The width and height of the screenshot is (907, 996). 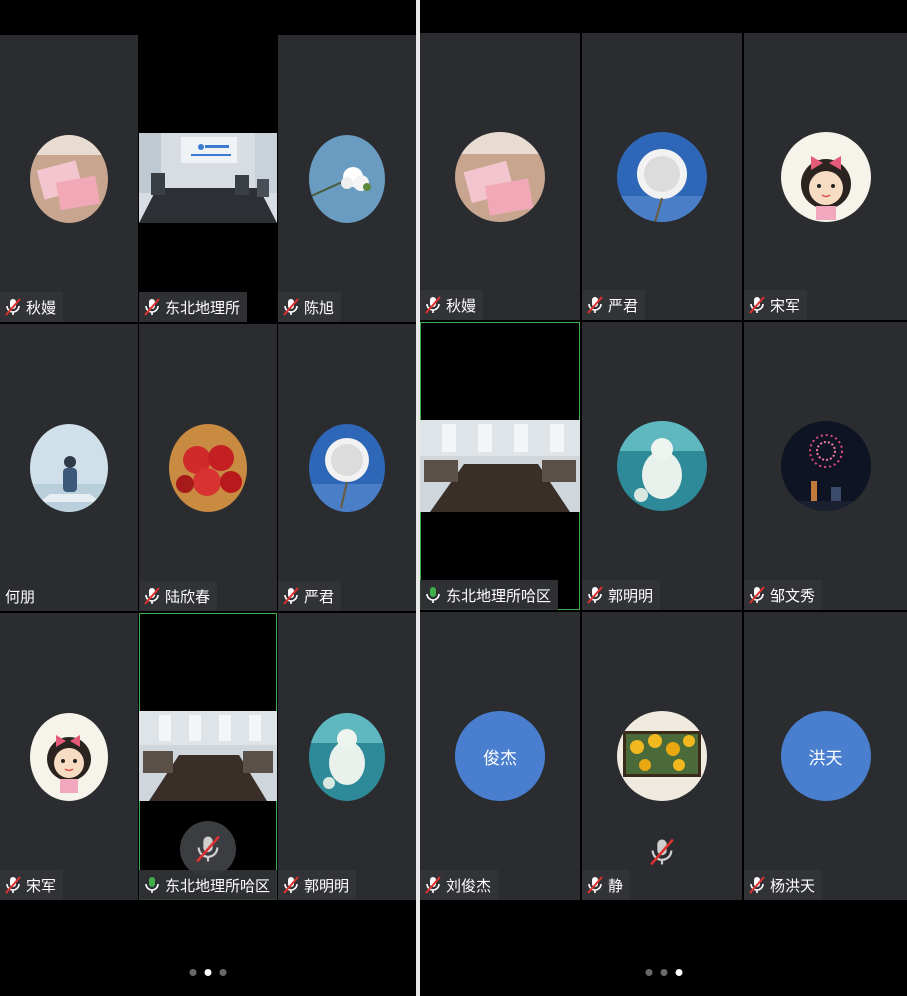 I want to click on participant-tile: 洪天 杨洪天, so click(x=825, y=756).